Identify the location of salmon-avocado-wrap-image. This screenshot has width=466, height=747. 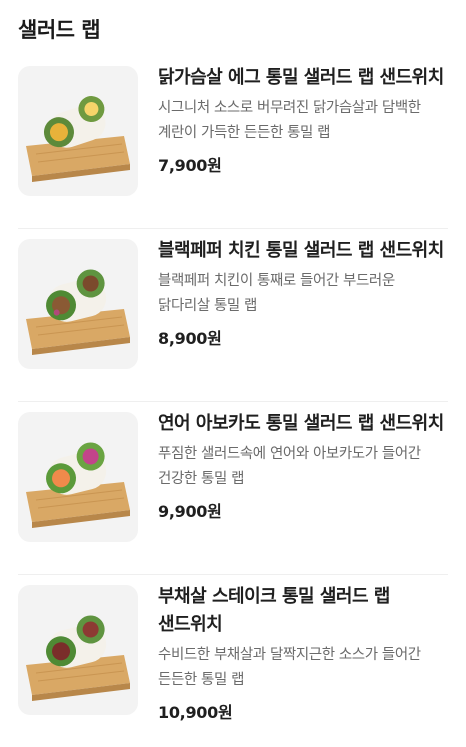
(78, 477).